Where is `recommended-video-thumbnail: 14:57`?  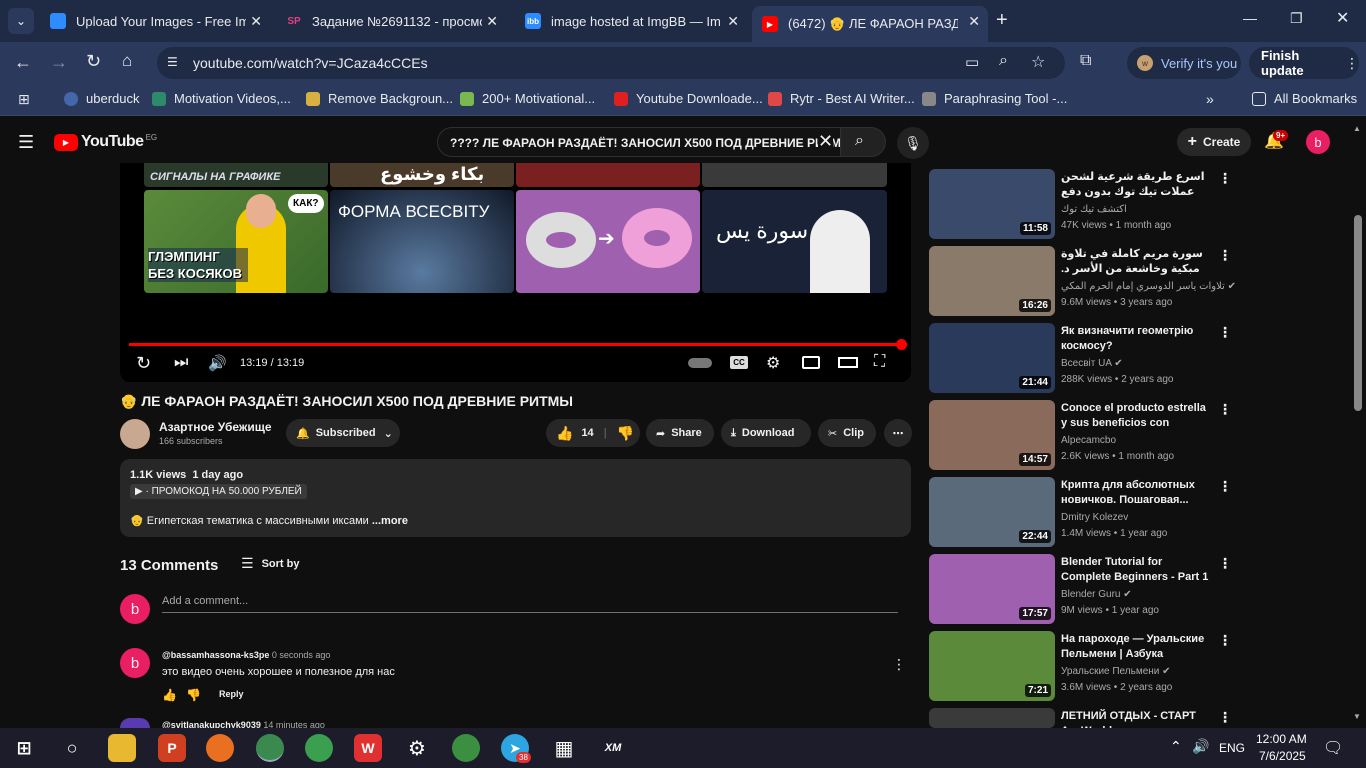 recommended-video-thumbnail: 14:57 is located at coordinates (992, 435).